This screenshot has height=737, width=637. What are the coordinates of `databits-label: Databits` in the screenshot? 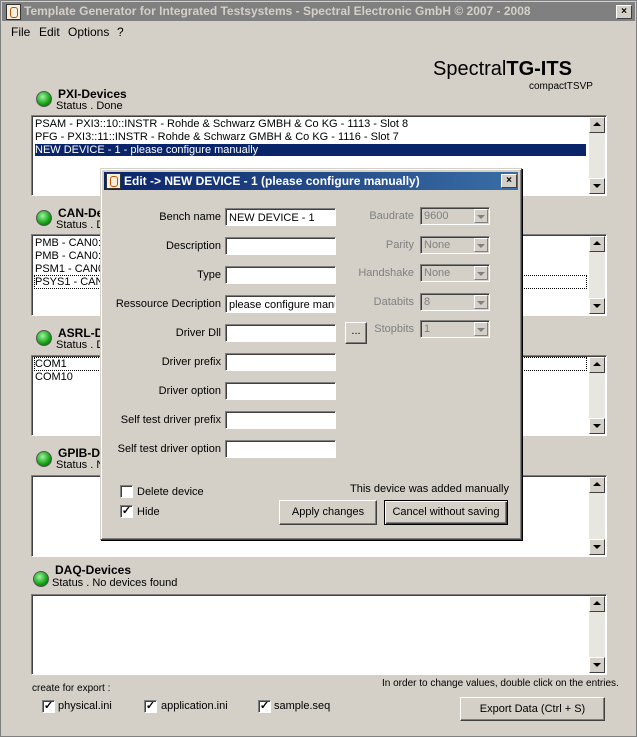 It's located at (393, 302).